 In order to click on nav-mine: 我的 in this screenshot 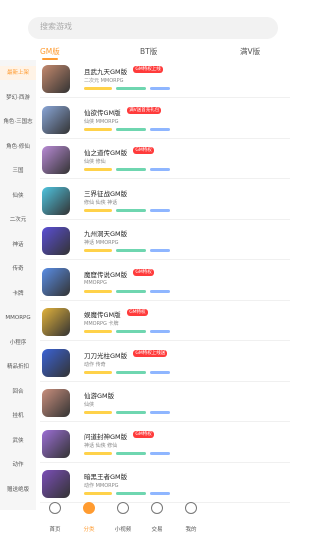, I will do `click(191, 518)`.